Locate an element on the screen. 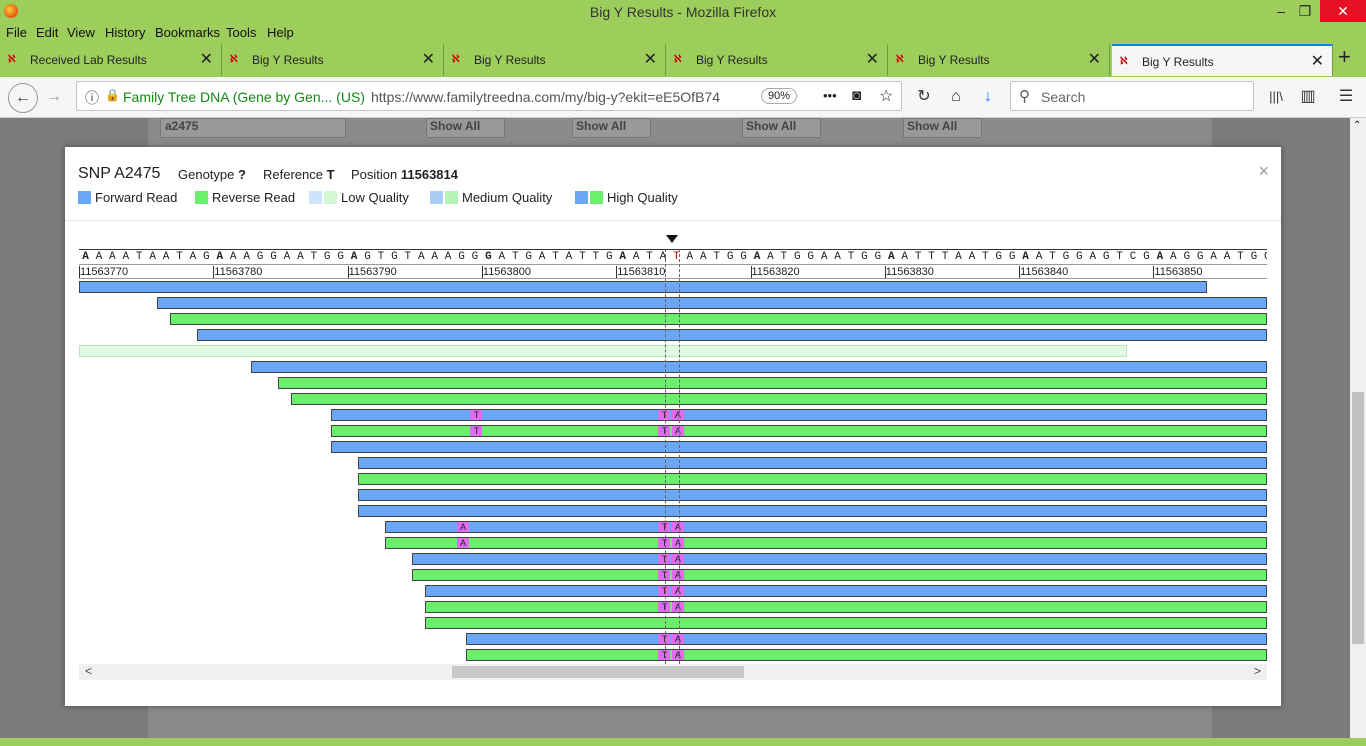 The image size is (1366, 746). forward-button: → is located at coordinates (54, 97).